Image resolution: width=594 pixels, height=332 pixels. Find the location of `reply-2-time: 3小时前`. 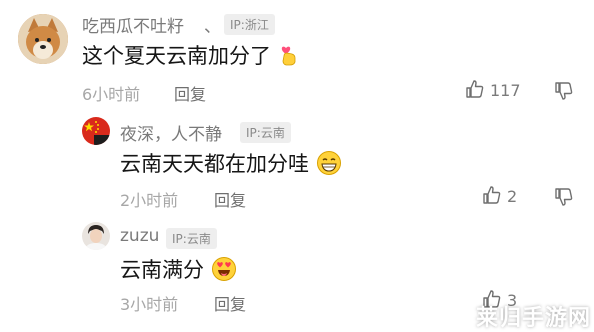

reply-2-time: 3小时前 is located at coordinates (149, 304).